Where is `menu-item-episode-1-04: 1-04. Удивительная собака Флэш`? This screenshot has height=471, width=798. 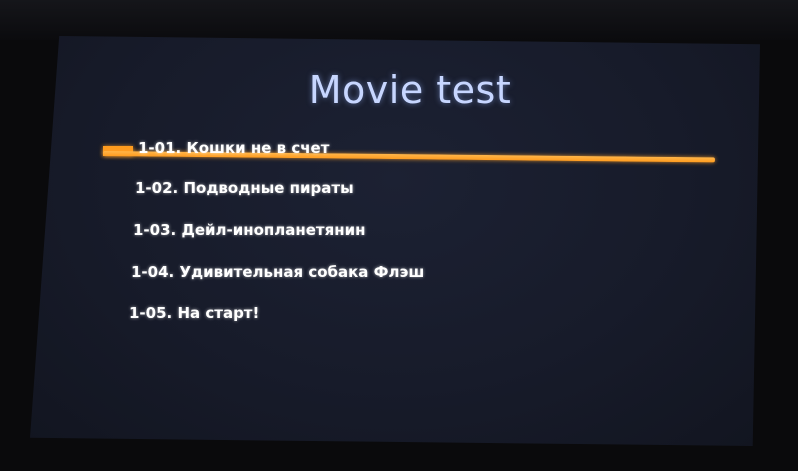
menu-item-episode-1-04: 1-04. Удивительная собака Флэш is located at coordinates (277, 272).